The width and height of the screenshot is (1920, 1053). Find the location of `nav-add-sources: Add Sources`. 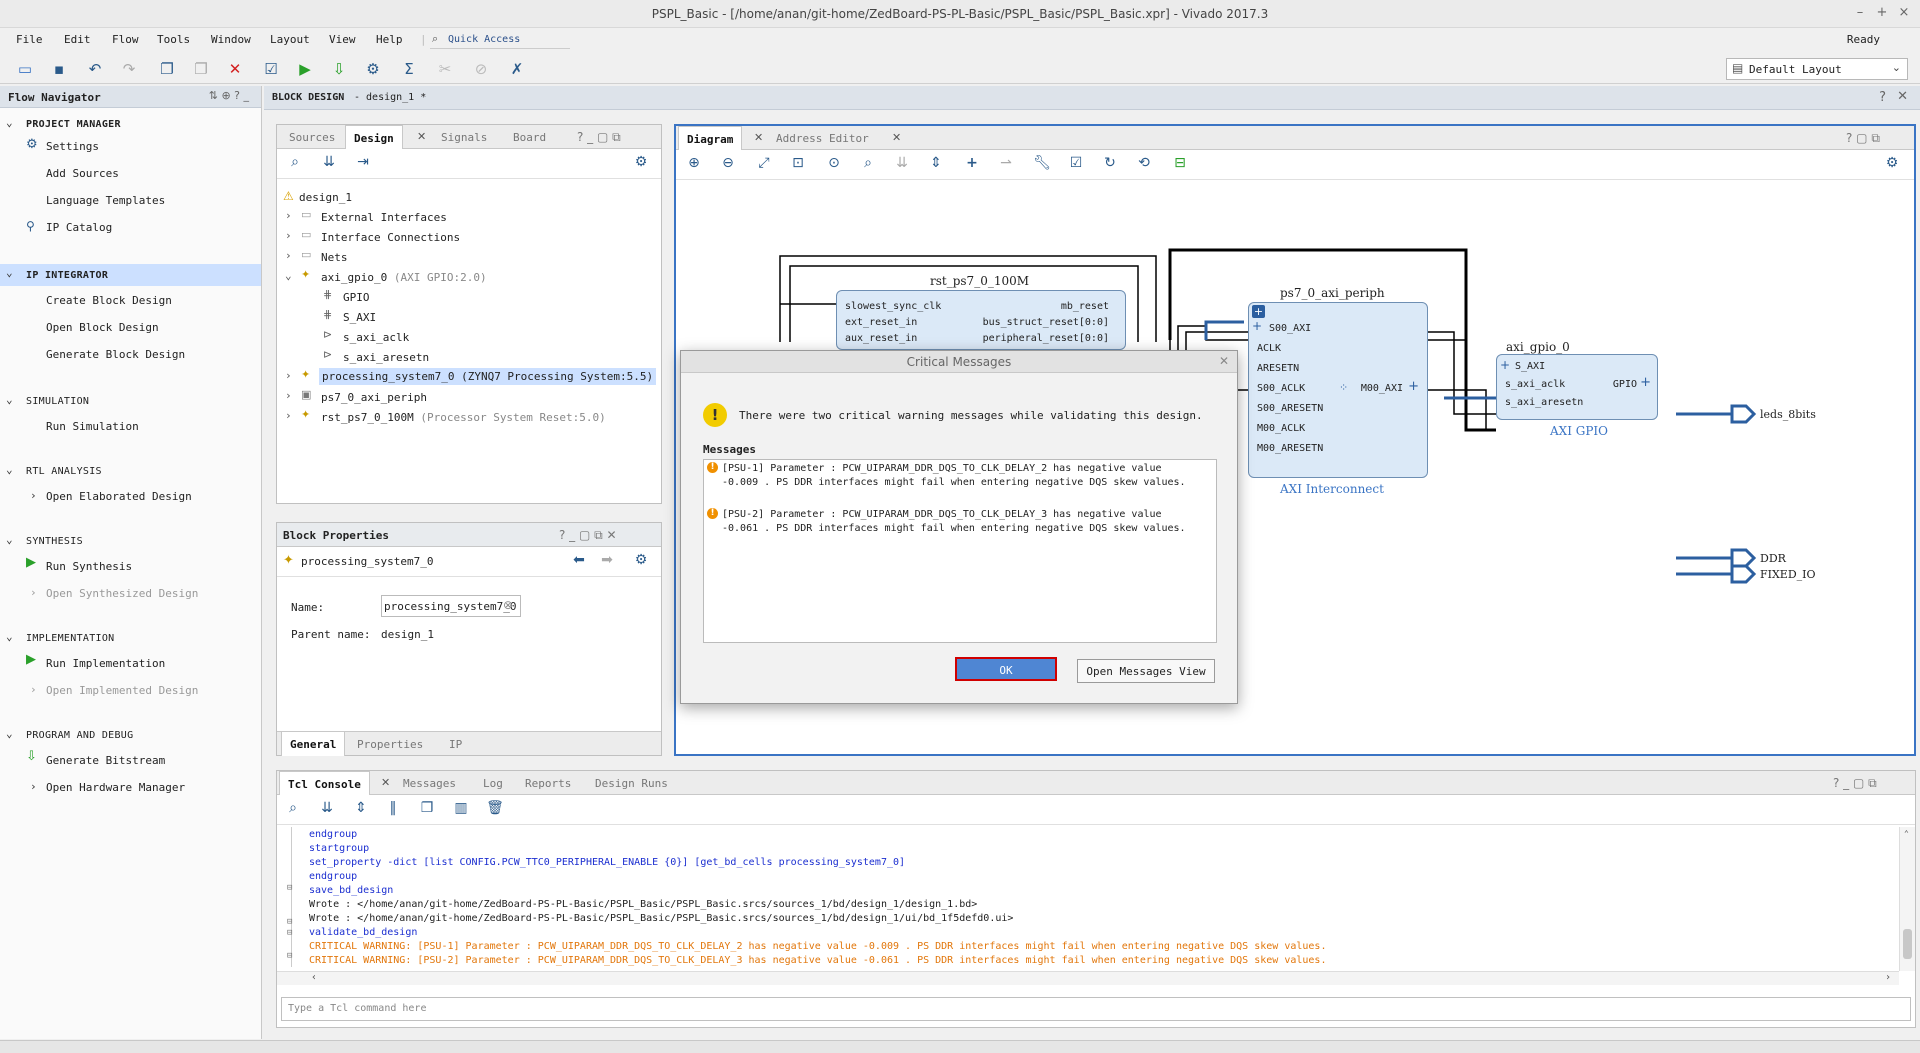

nav-add-sources: Add Sources is located at coordinates (82, 173).